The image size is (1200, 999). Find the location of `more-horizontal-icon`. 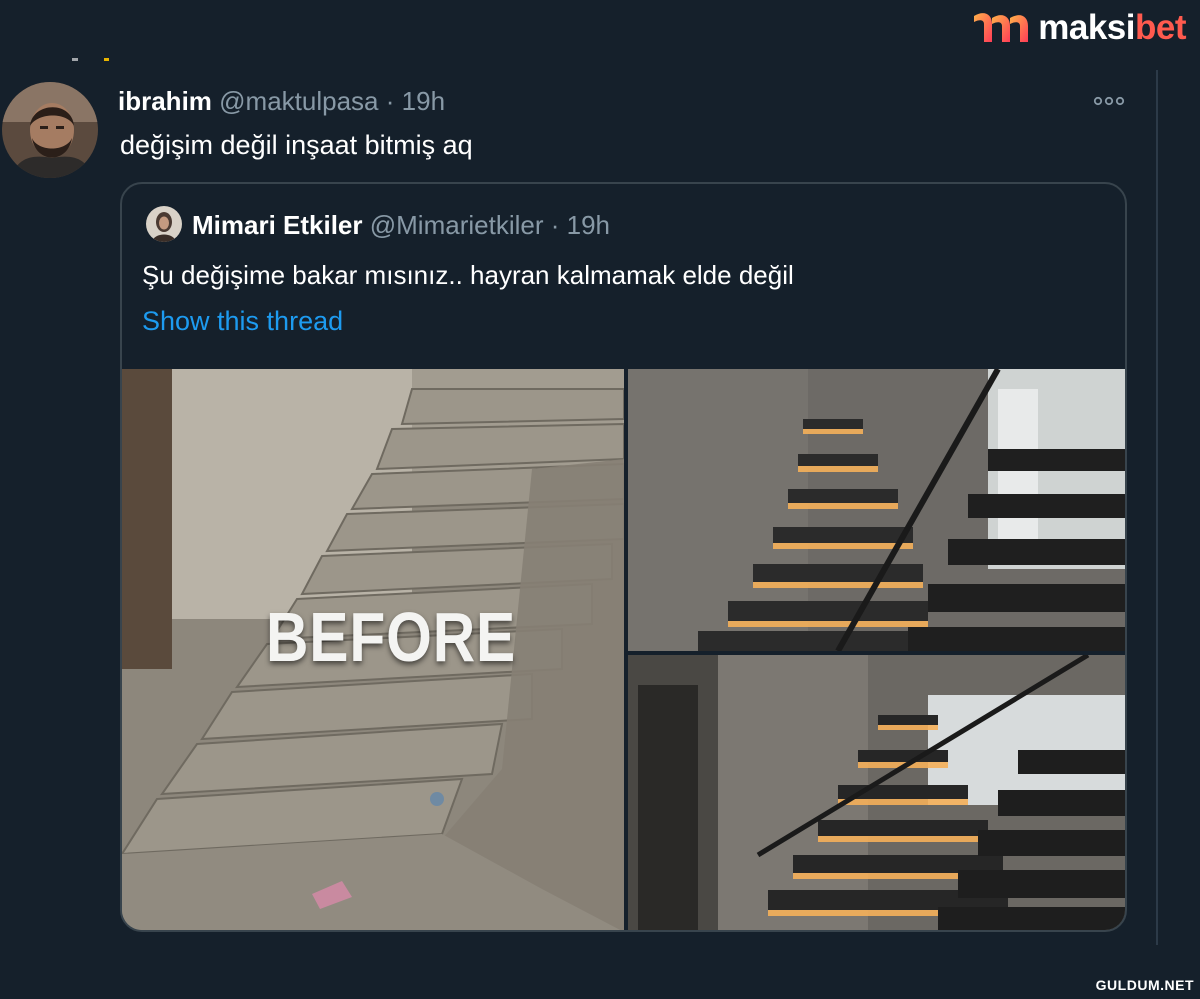

more-horizontal-icon is located at coordinates (1109, 101).